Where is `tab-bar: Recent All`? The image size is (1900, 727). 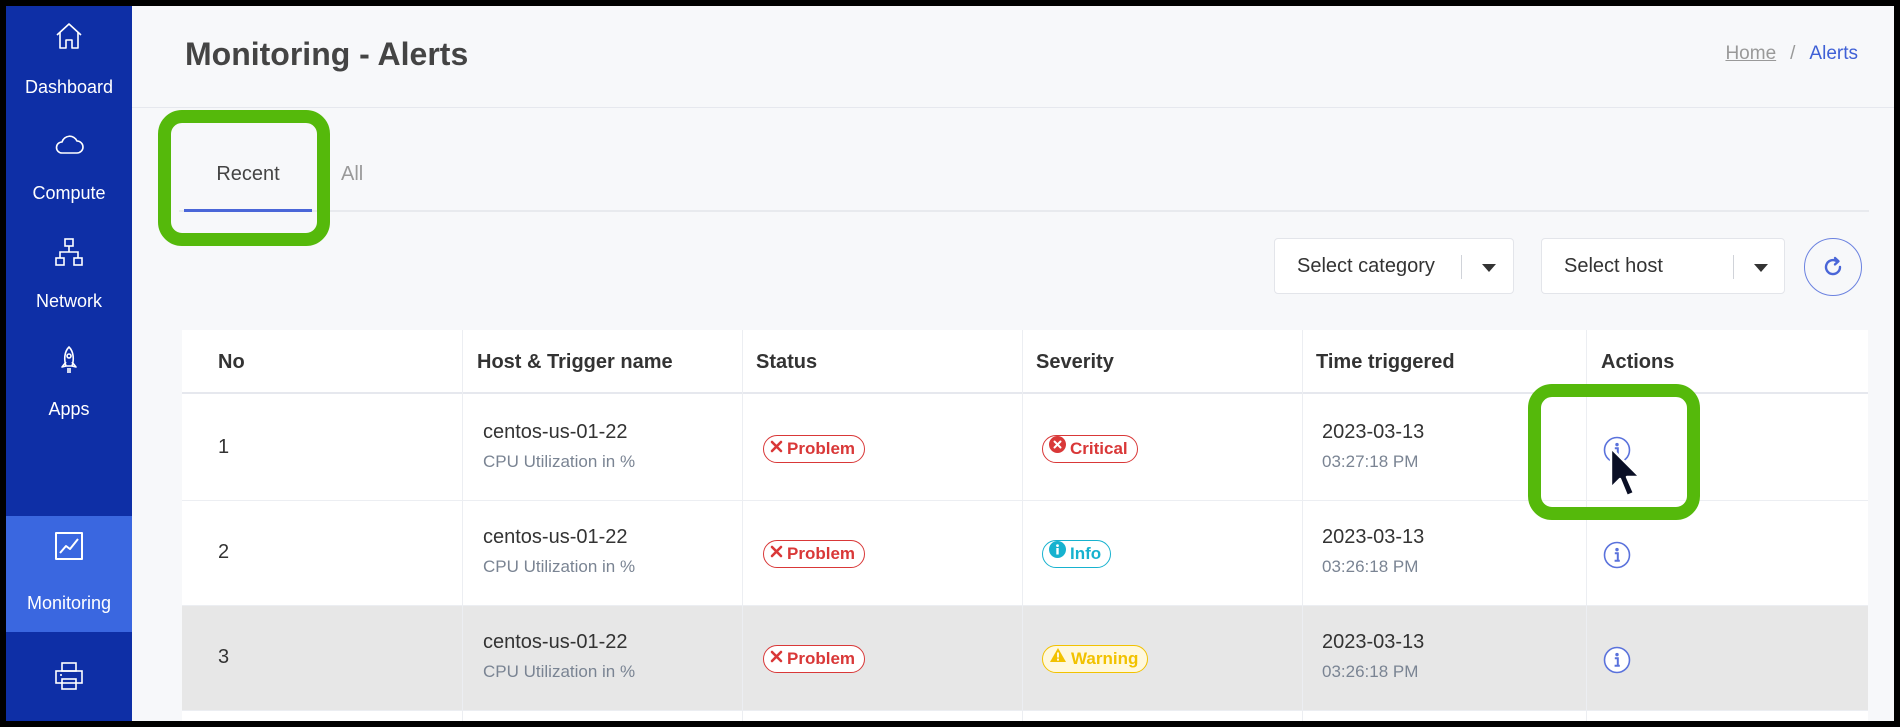
tab-bar: Recent All is located at coordinates (1024, 174).